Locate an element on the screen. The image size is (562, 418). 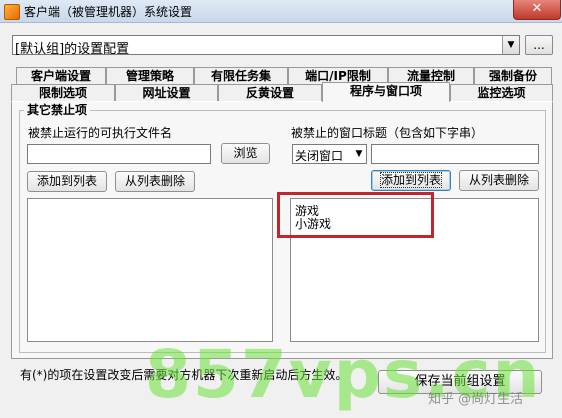
tab-restriction-options: 限制选项 is located at coordinates (63, 92).